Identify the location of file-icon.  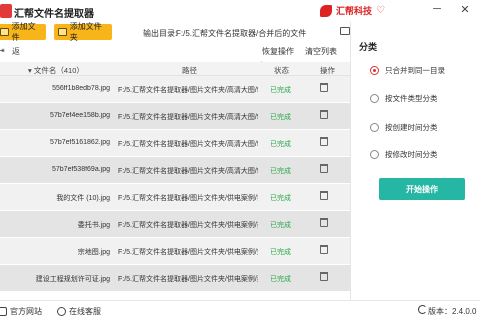
(4, 32).